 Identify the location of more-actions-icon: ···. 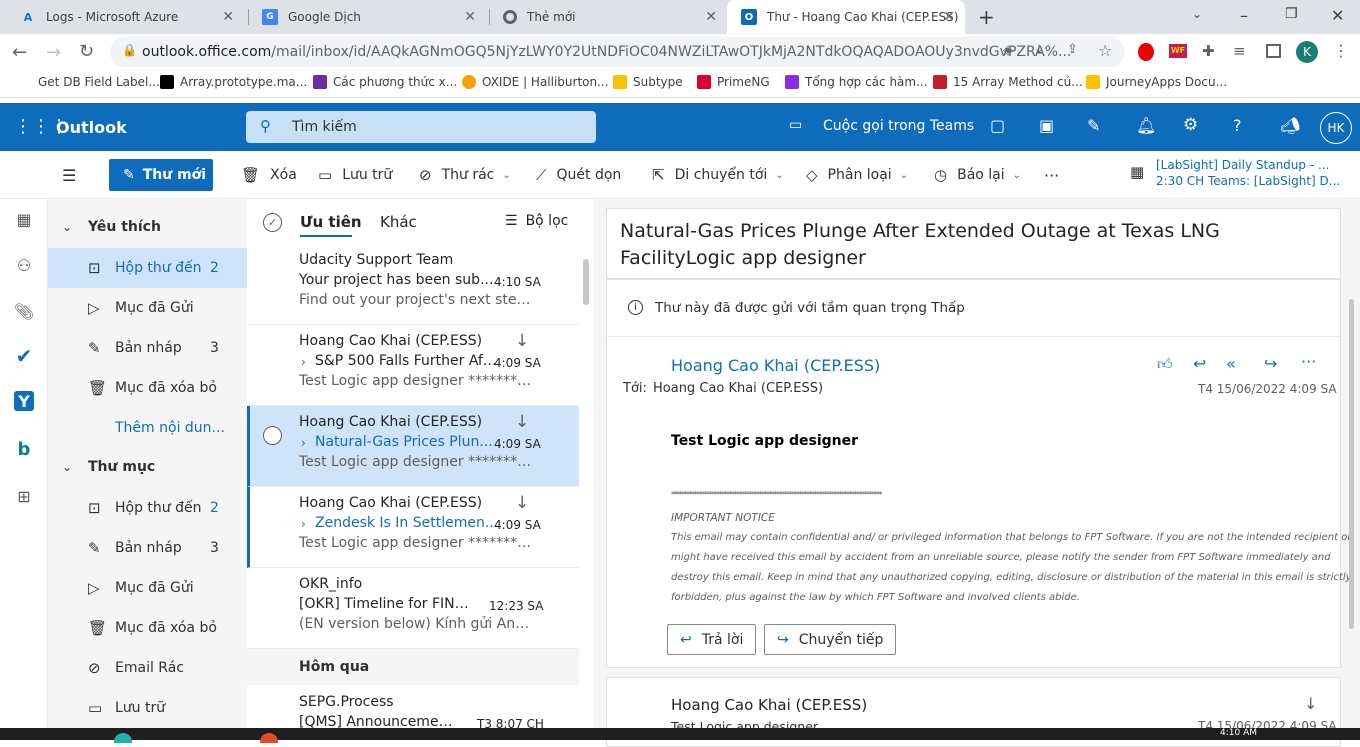
(1051, 175).